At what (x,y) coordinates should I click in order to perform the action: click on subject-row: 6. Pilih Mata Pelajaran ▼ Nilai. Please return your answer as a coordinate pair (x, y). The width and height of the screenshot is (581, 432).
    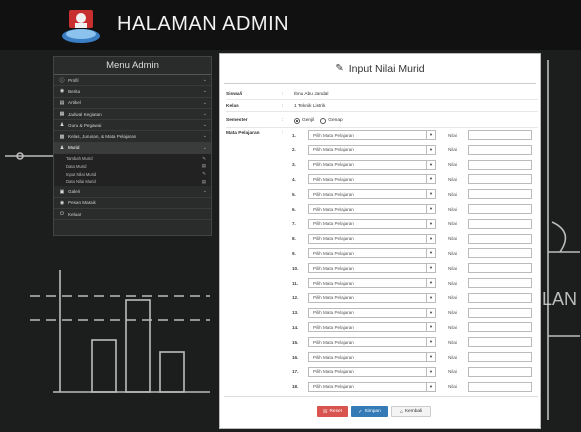
    Looking at the image, I should click on (415, 209).